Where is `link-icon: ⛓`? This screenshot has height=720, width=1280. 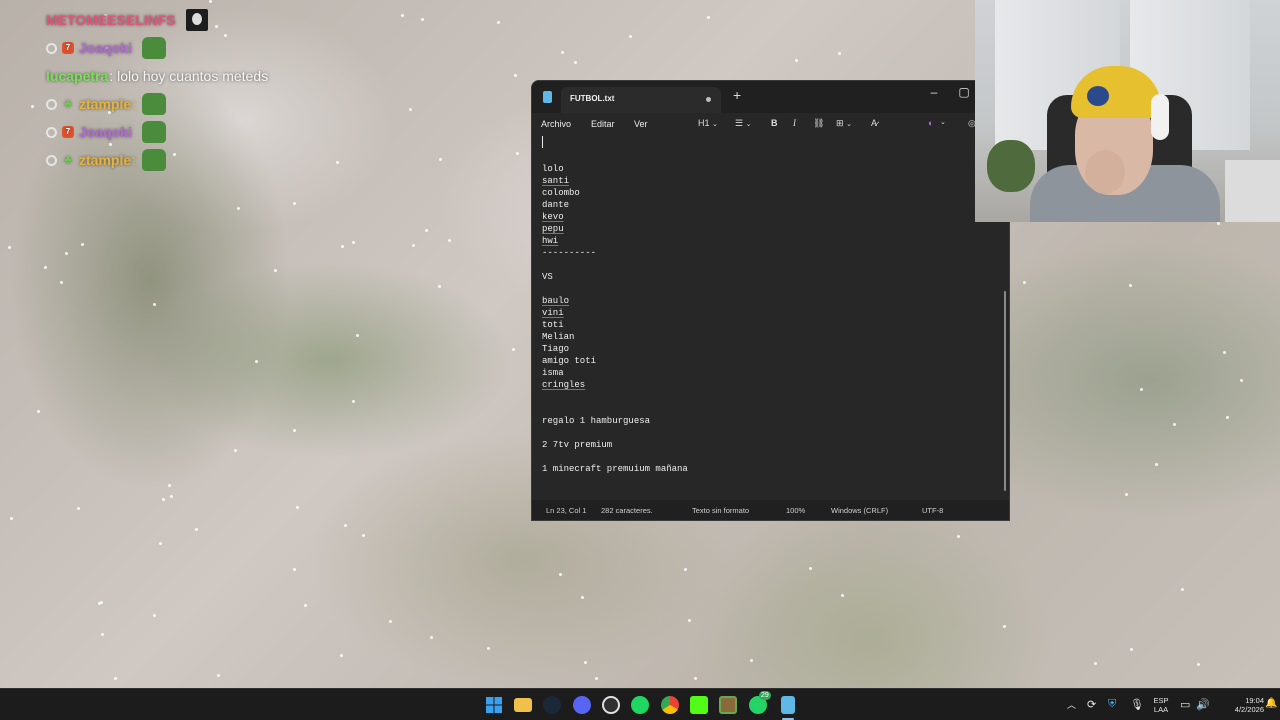 link-icon: ⛓ is located at coordinates (818, 123).